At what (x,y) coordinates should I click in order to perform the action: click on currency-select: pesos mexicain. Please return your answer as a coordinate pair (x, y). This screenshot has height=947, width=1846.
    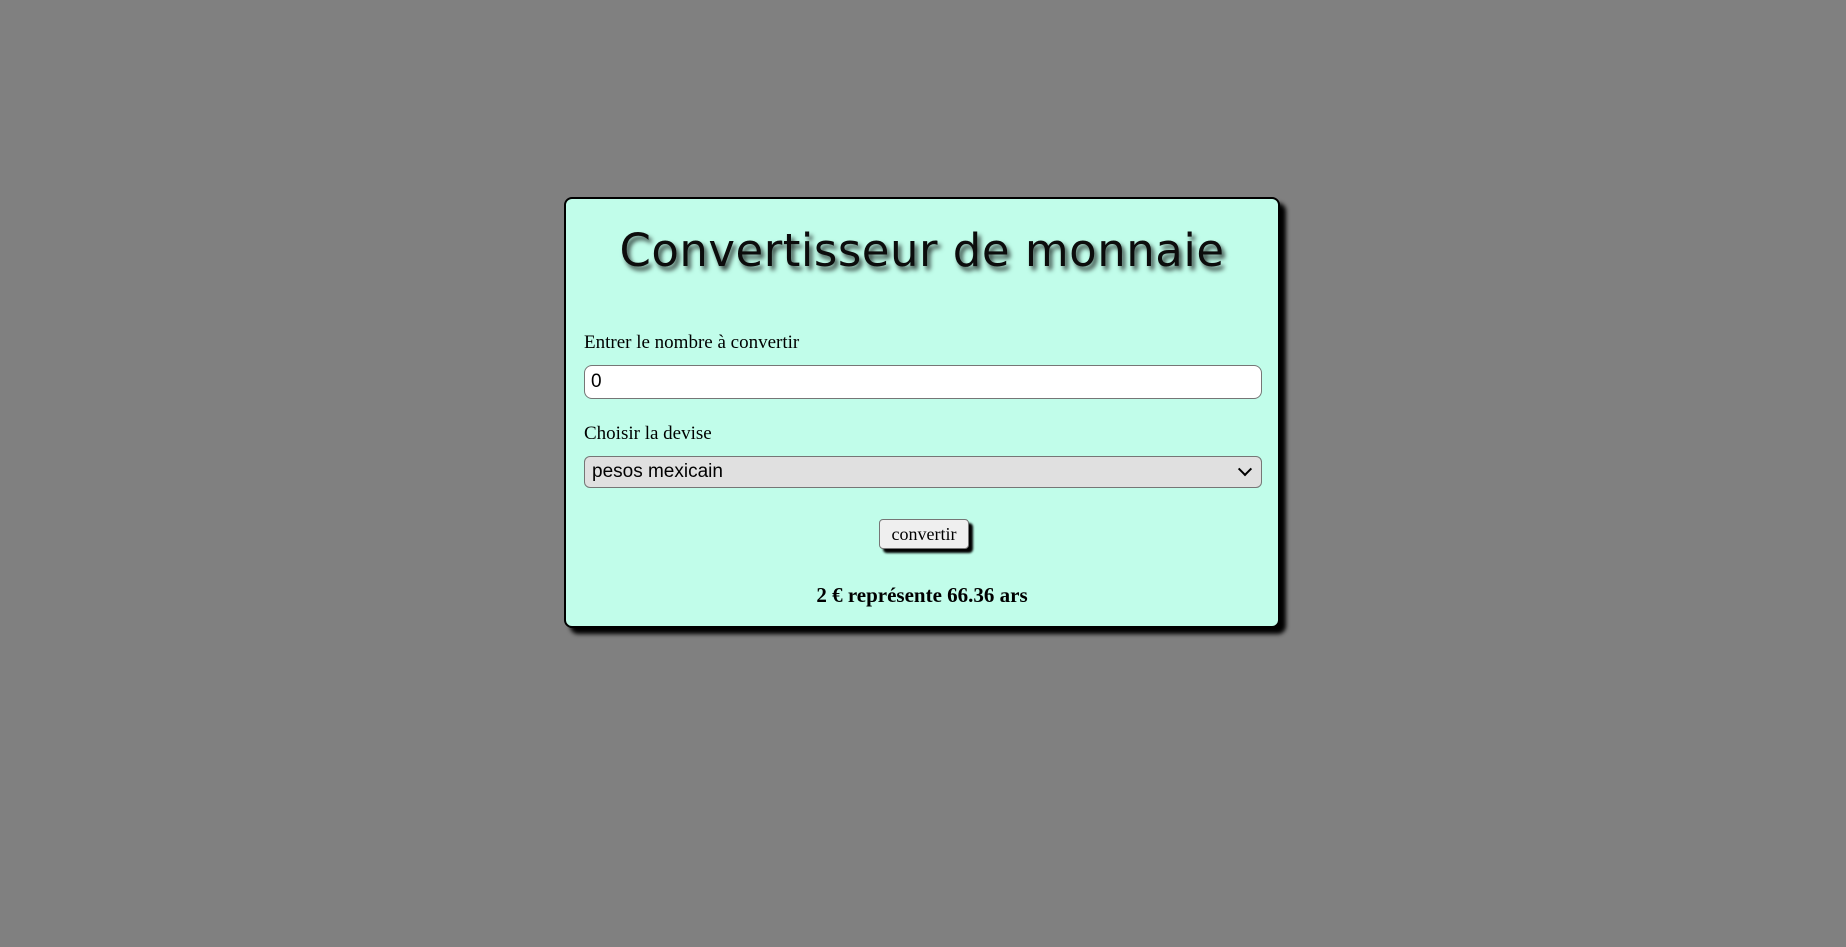
    Looking at the image, I should click on (923, 472).